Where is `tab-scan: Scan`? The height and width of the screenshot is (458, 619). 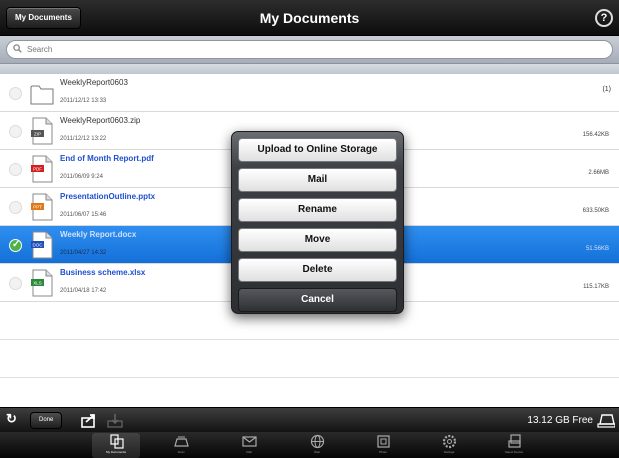 tab-scan: Scan is located at coordinates (181, 445).